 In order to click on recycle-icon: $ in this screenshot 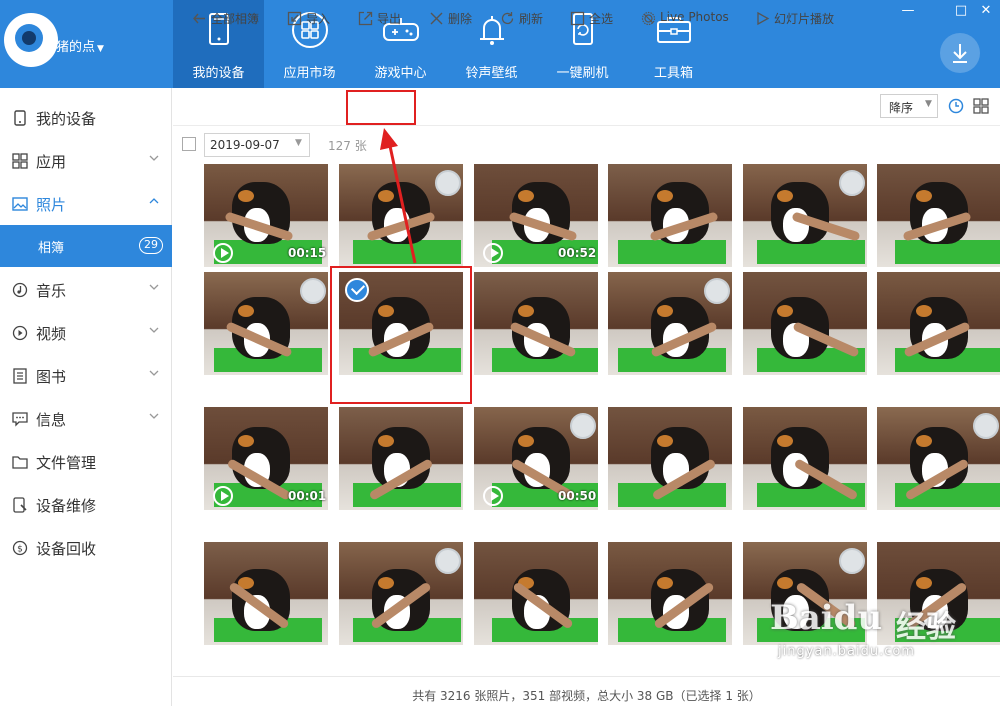, I will do `click(20, 548)`.